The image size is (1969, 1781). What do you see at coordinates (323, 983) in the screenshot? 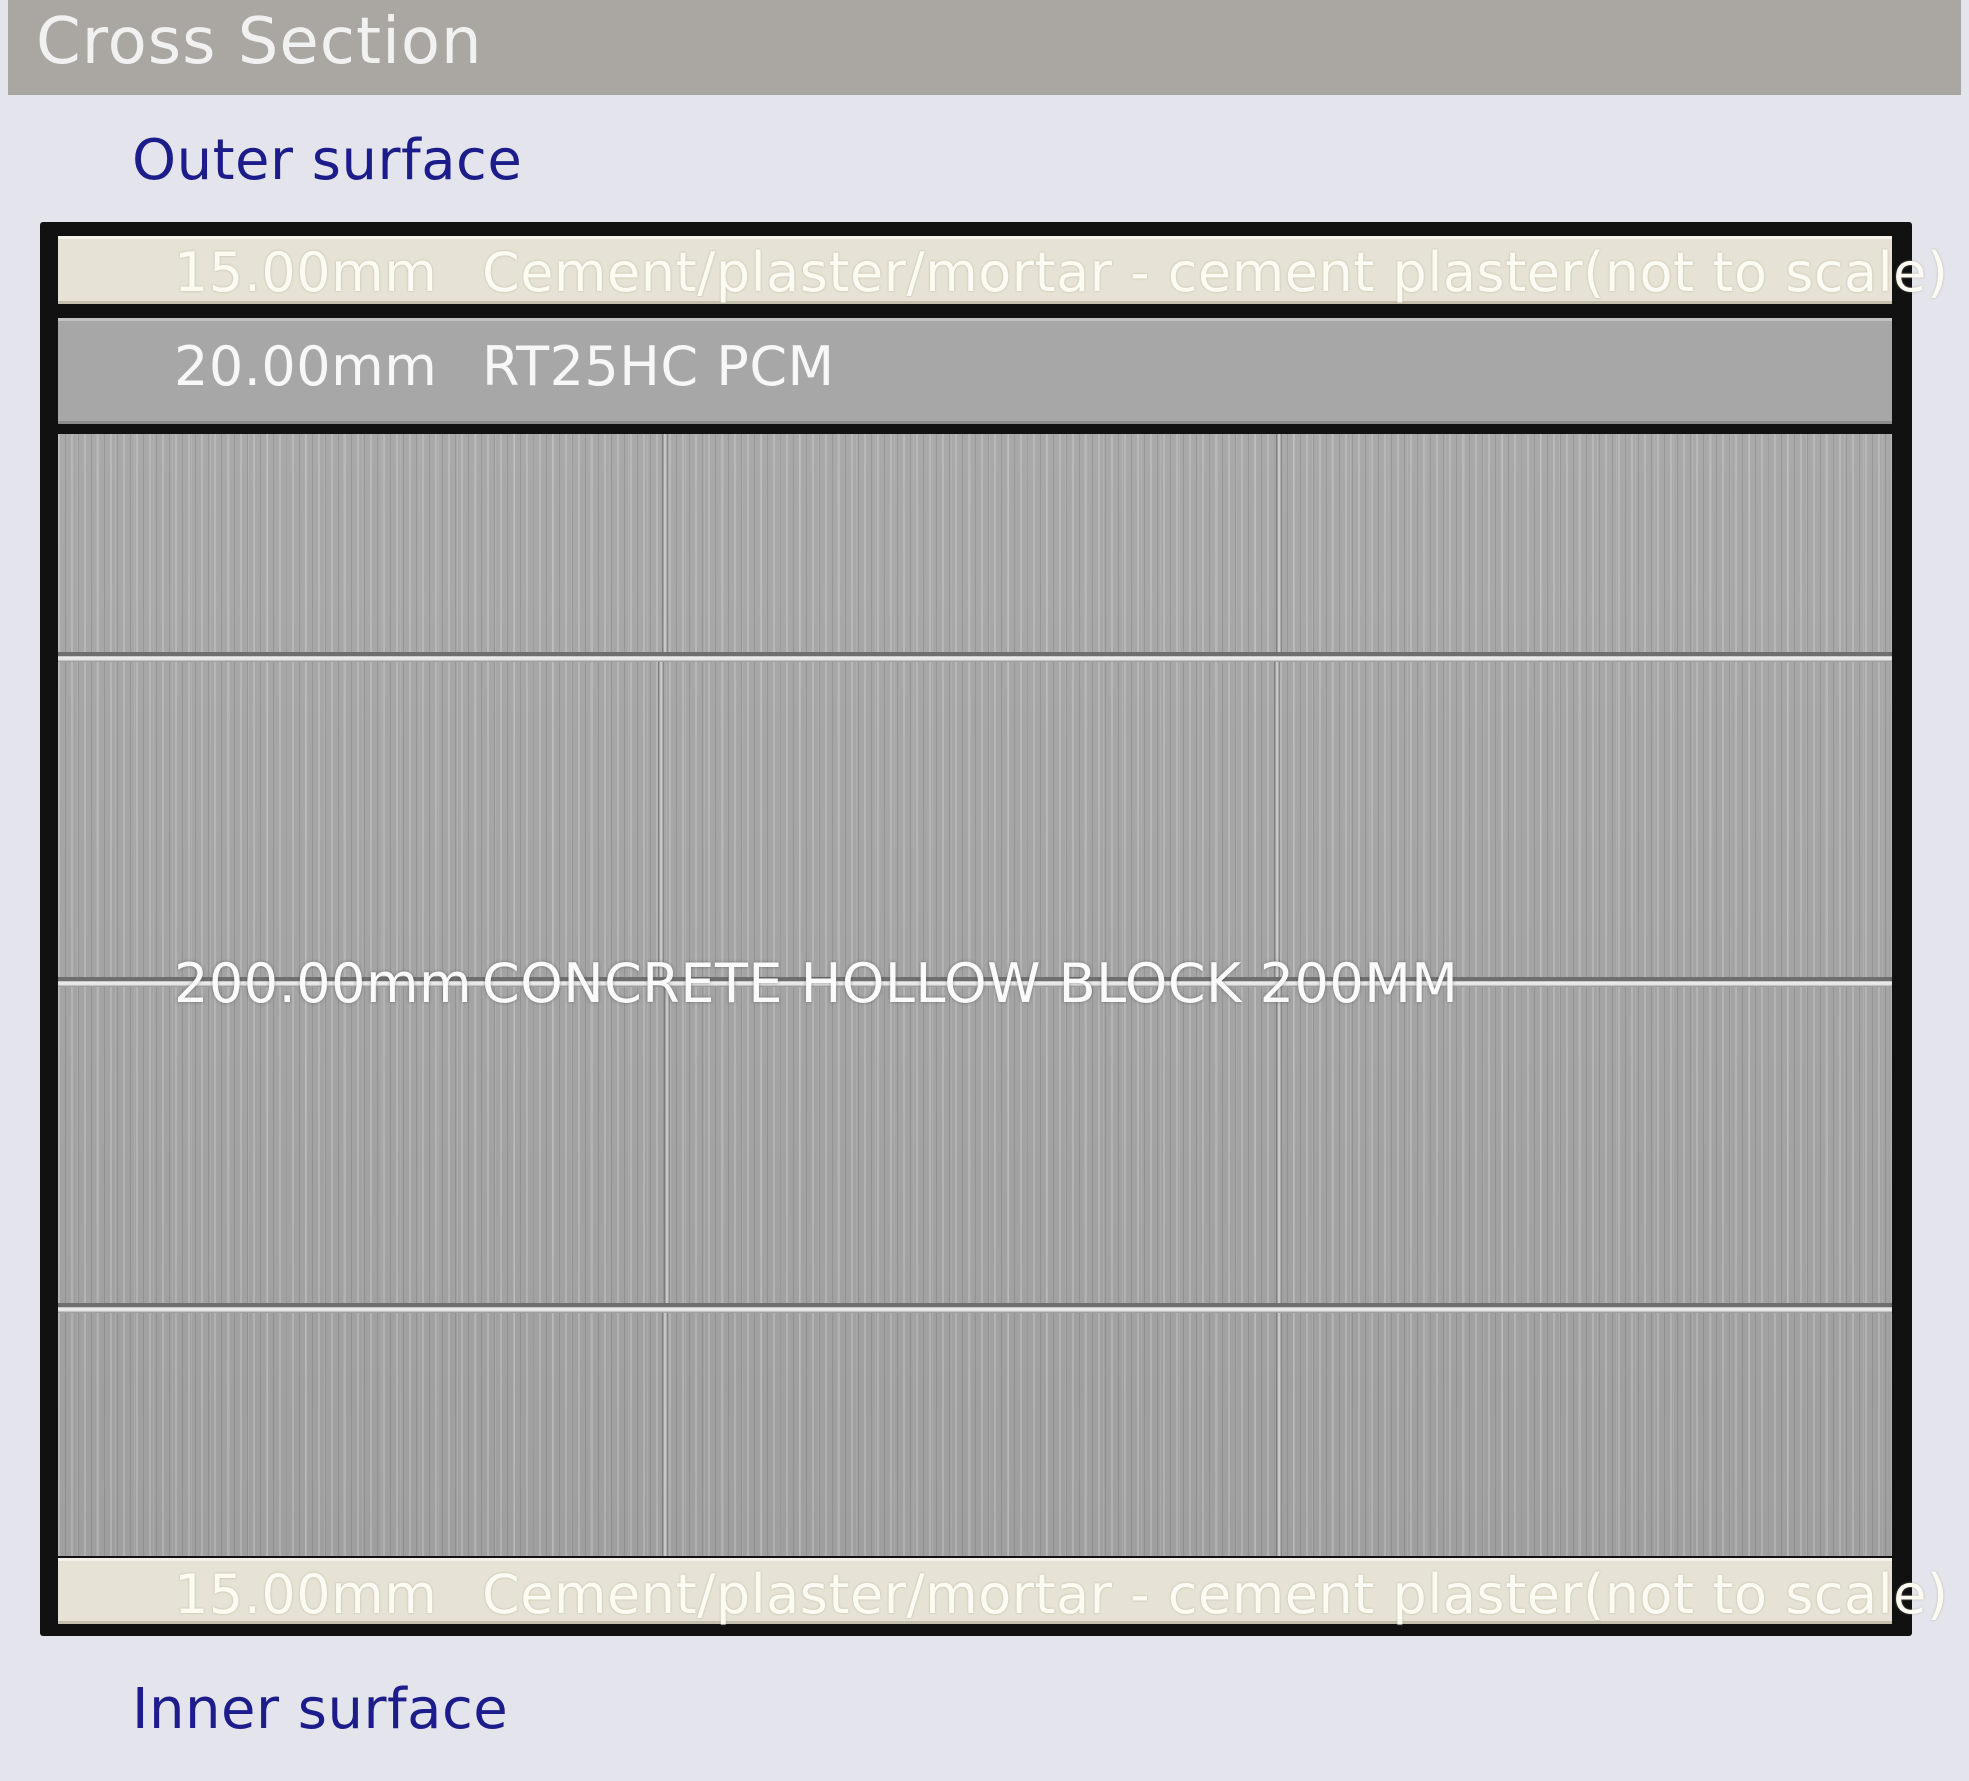
I see `layer-thickness: 200.00mm` at bounding box center [323, 983].